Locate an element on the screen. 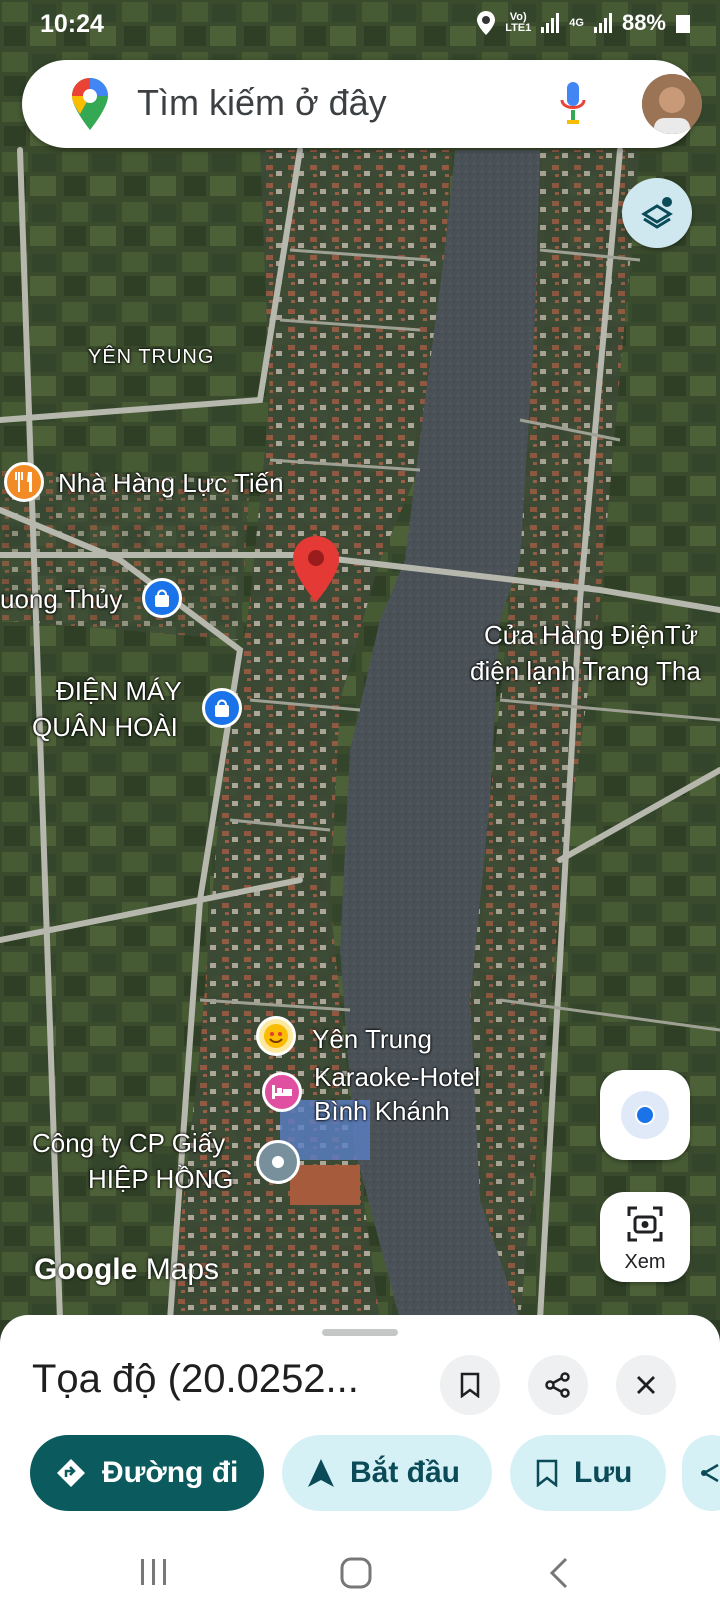  navigation-arrow-icon is located at coordinates (321, 1473).